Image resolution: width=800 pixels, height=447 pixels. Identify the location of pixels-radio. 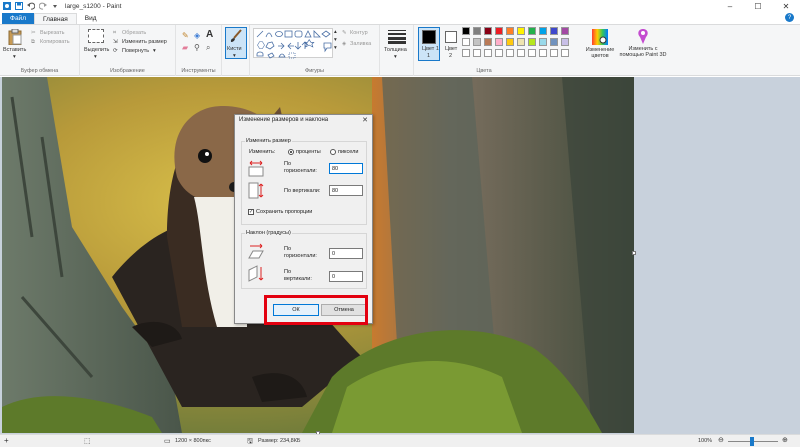
(333, 152).